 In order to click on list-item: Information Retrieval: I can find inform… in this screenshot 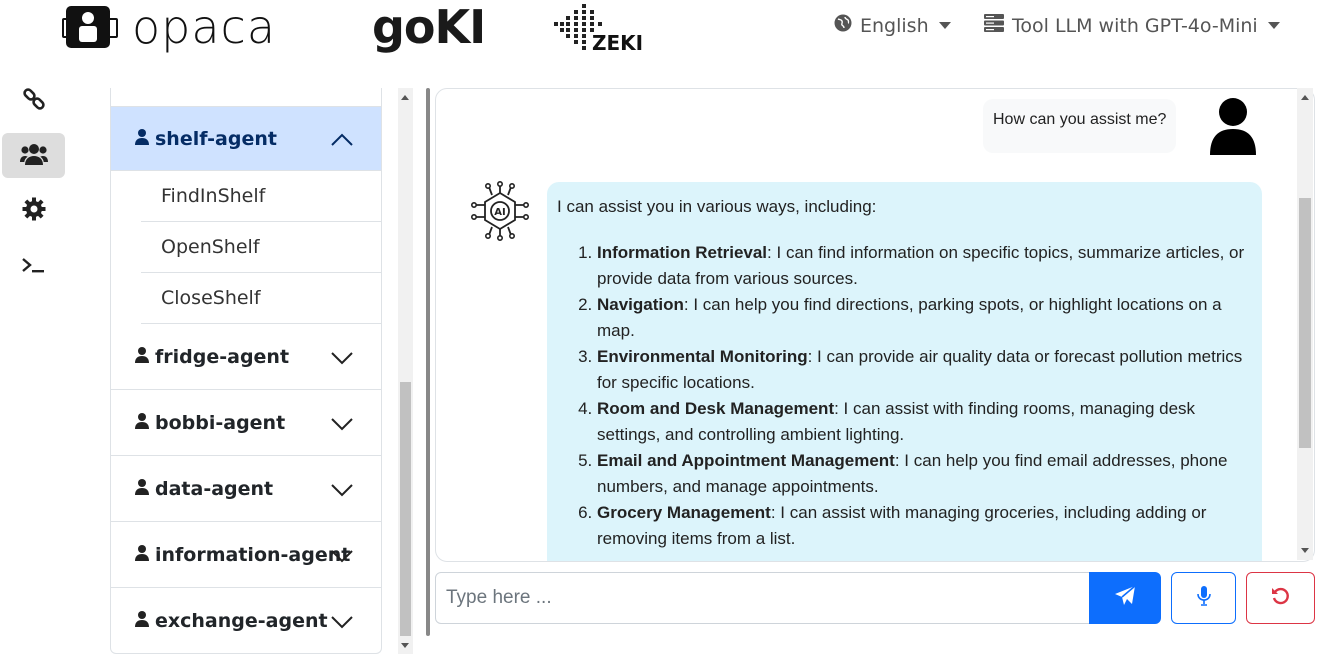, I will do `click(924, 266)`.